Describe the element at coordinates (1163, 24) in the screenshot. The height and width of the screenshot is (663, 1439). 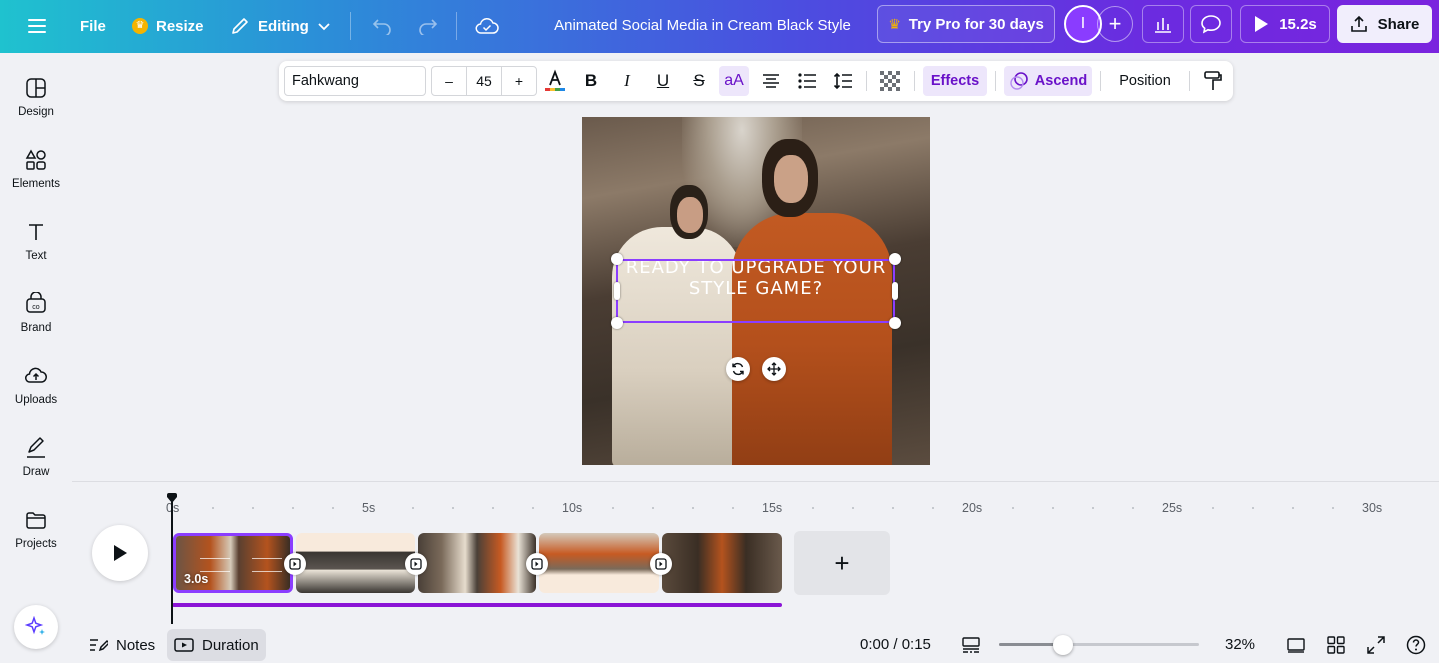
I see `insights-button` at that location.